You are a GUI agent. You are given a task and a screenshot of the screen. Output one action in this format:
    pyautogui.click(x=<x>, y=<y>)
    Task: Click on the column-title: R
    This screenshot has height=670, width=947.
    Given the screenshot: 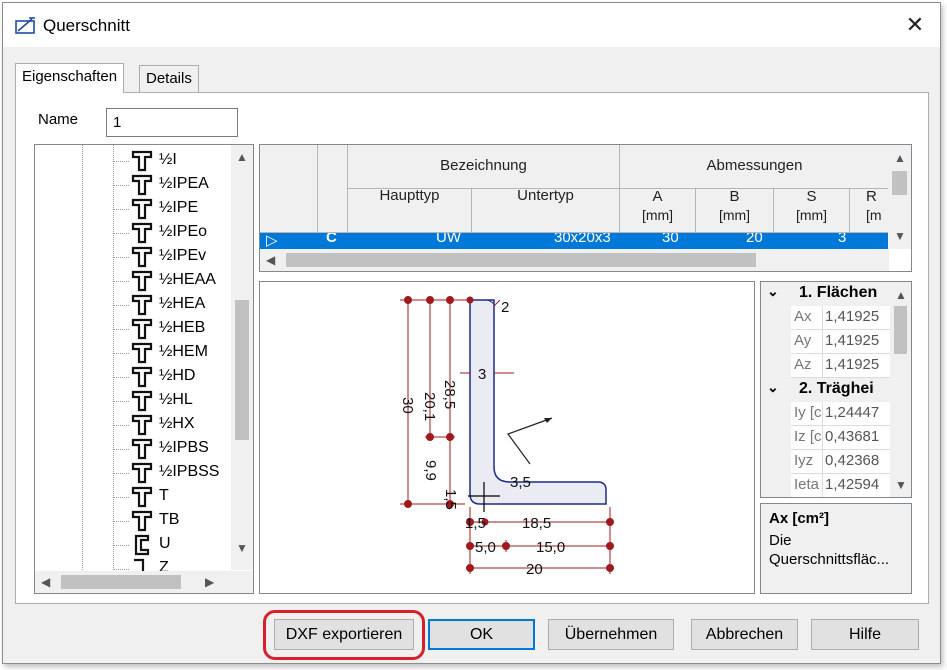 What is the action you would take?
    pyautogui.click(x=871, y=196)
    